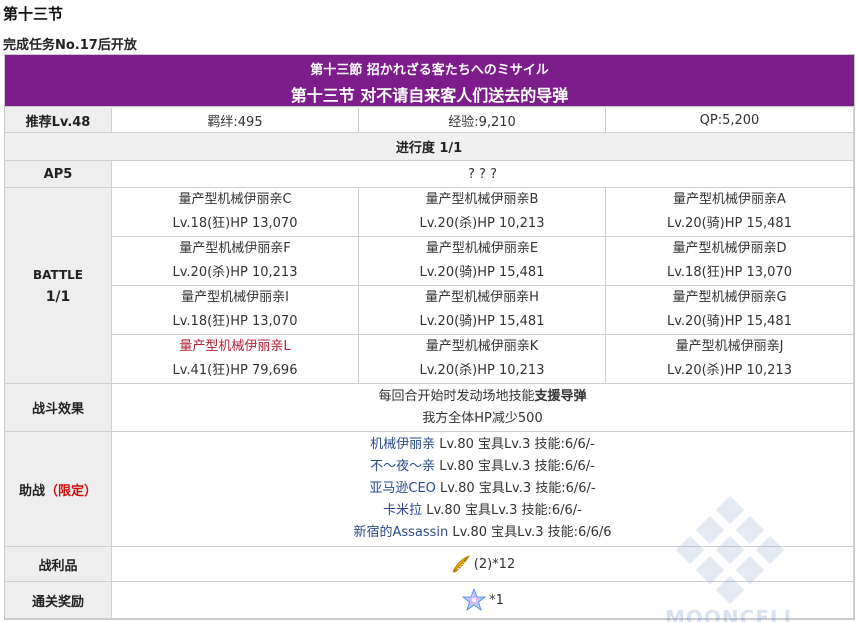  I want to click on support-label: 助战 （限定）, so click(58, 489).